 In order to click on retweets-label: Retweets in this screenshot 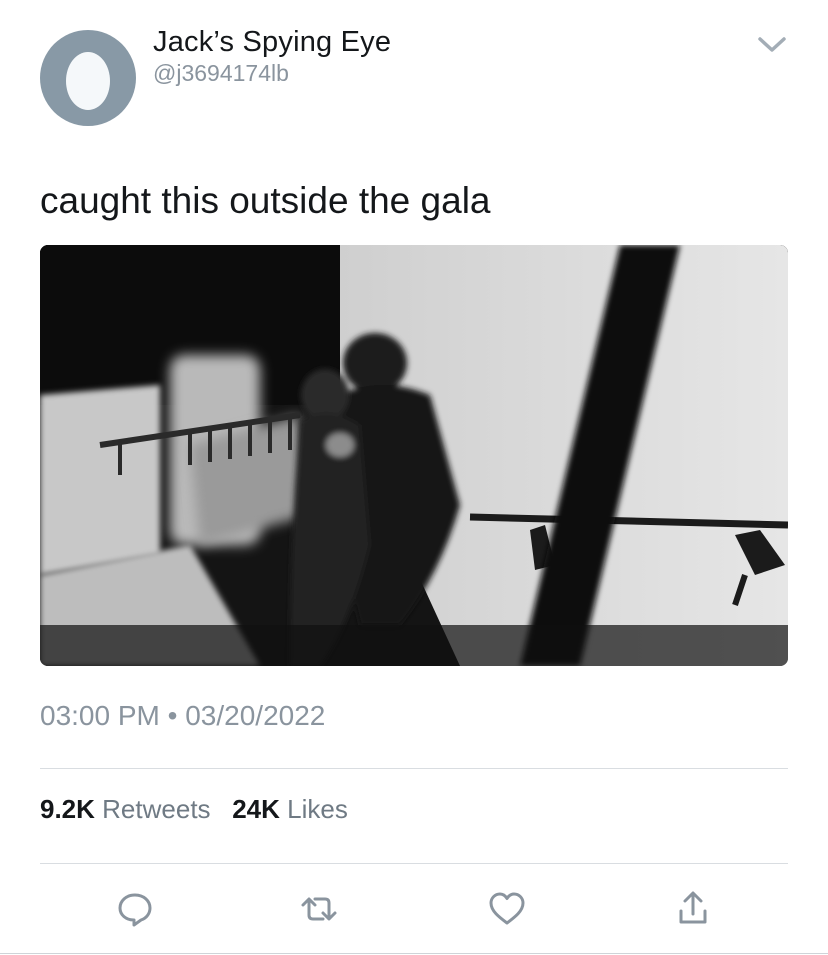, I will do `click(156, 809)`.